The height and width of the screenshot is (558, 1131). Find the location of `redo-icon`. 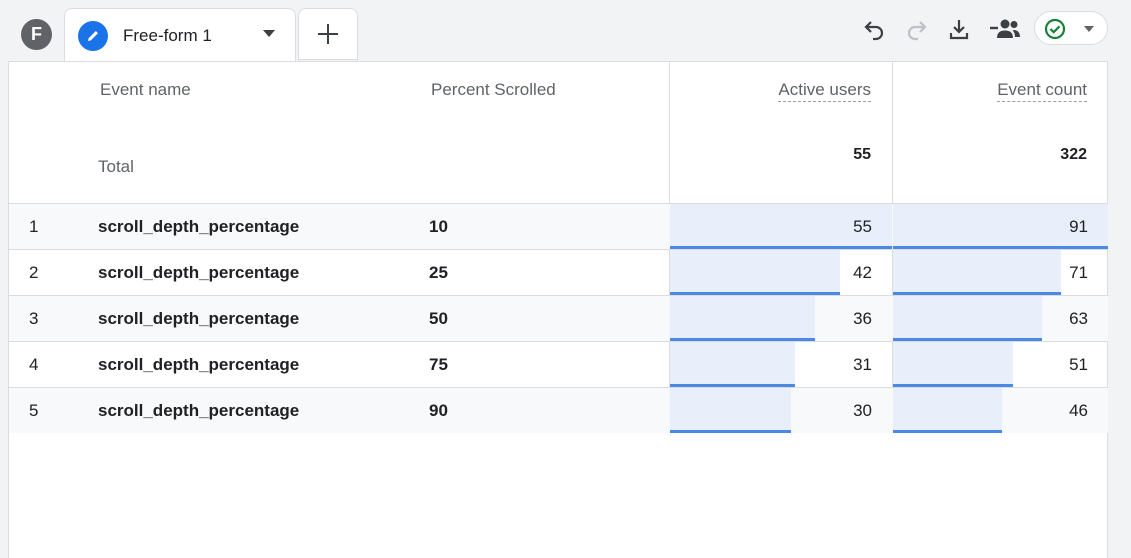

redo-icon is located at coordinates (917, 31).